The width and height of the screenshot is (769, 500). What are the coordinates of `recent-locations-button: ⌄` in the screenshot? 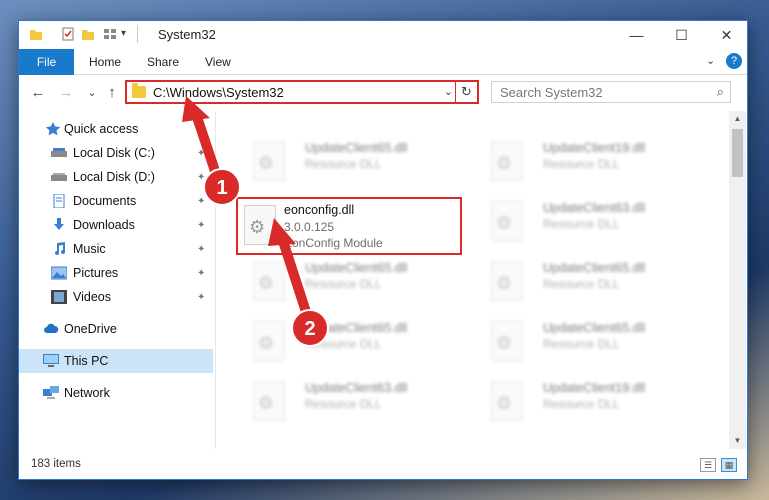 It's located at (92, 93).